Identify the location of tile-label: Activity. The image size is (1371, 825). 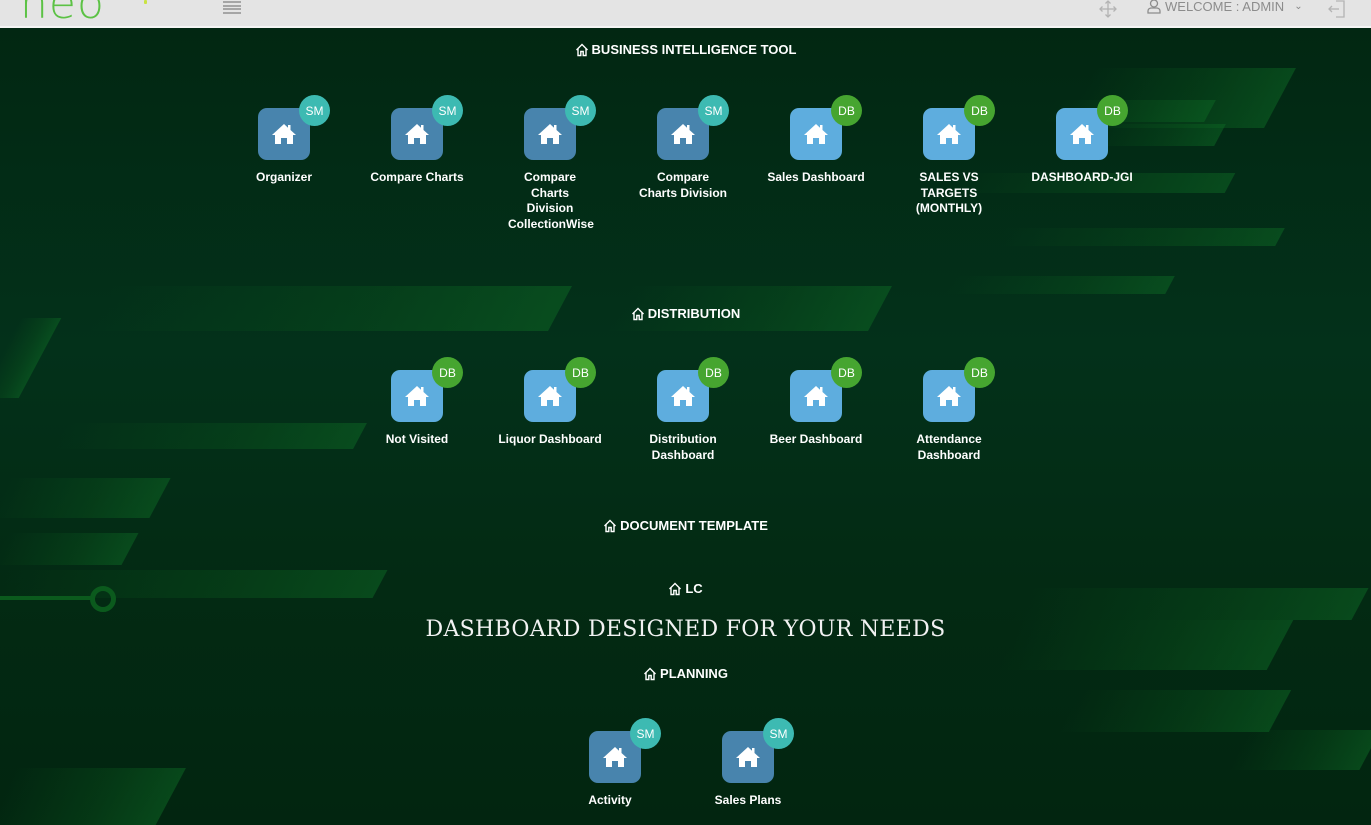
(610, 800).